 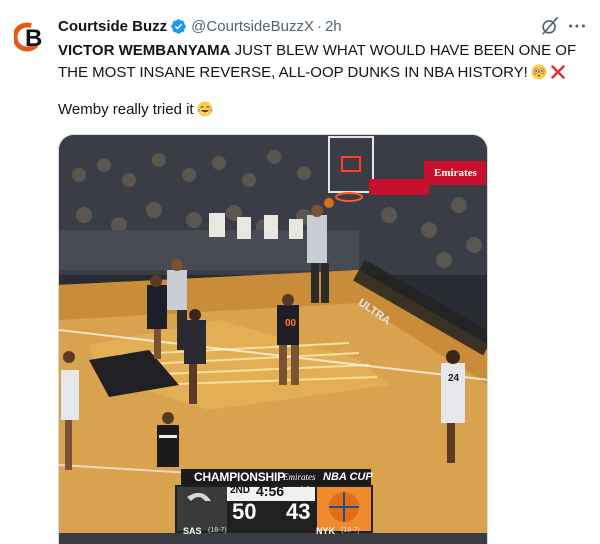 I want to click on scorebug-team-sas: SAS, so click(x=192, y=531).